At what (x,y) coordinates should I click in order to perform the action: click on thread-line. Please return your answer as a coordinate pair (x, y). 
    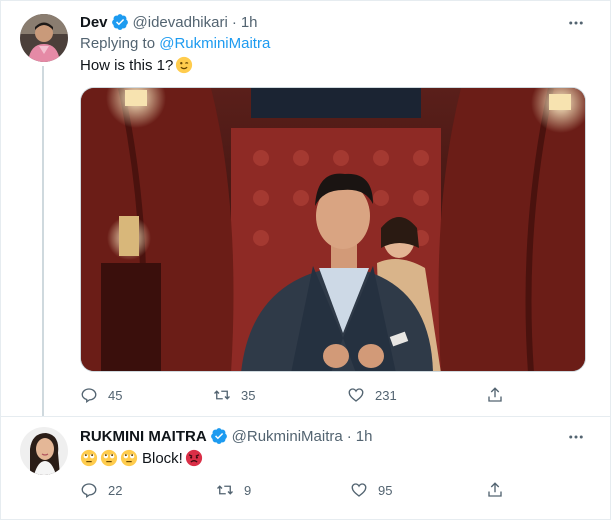
    Looking at the image, I should click on (43, 241).